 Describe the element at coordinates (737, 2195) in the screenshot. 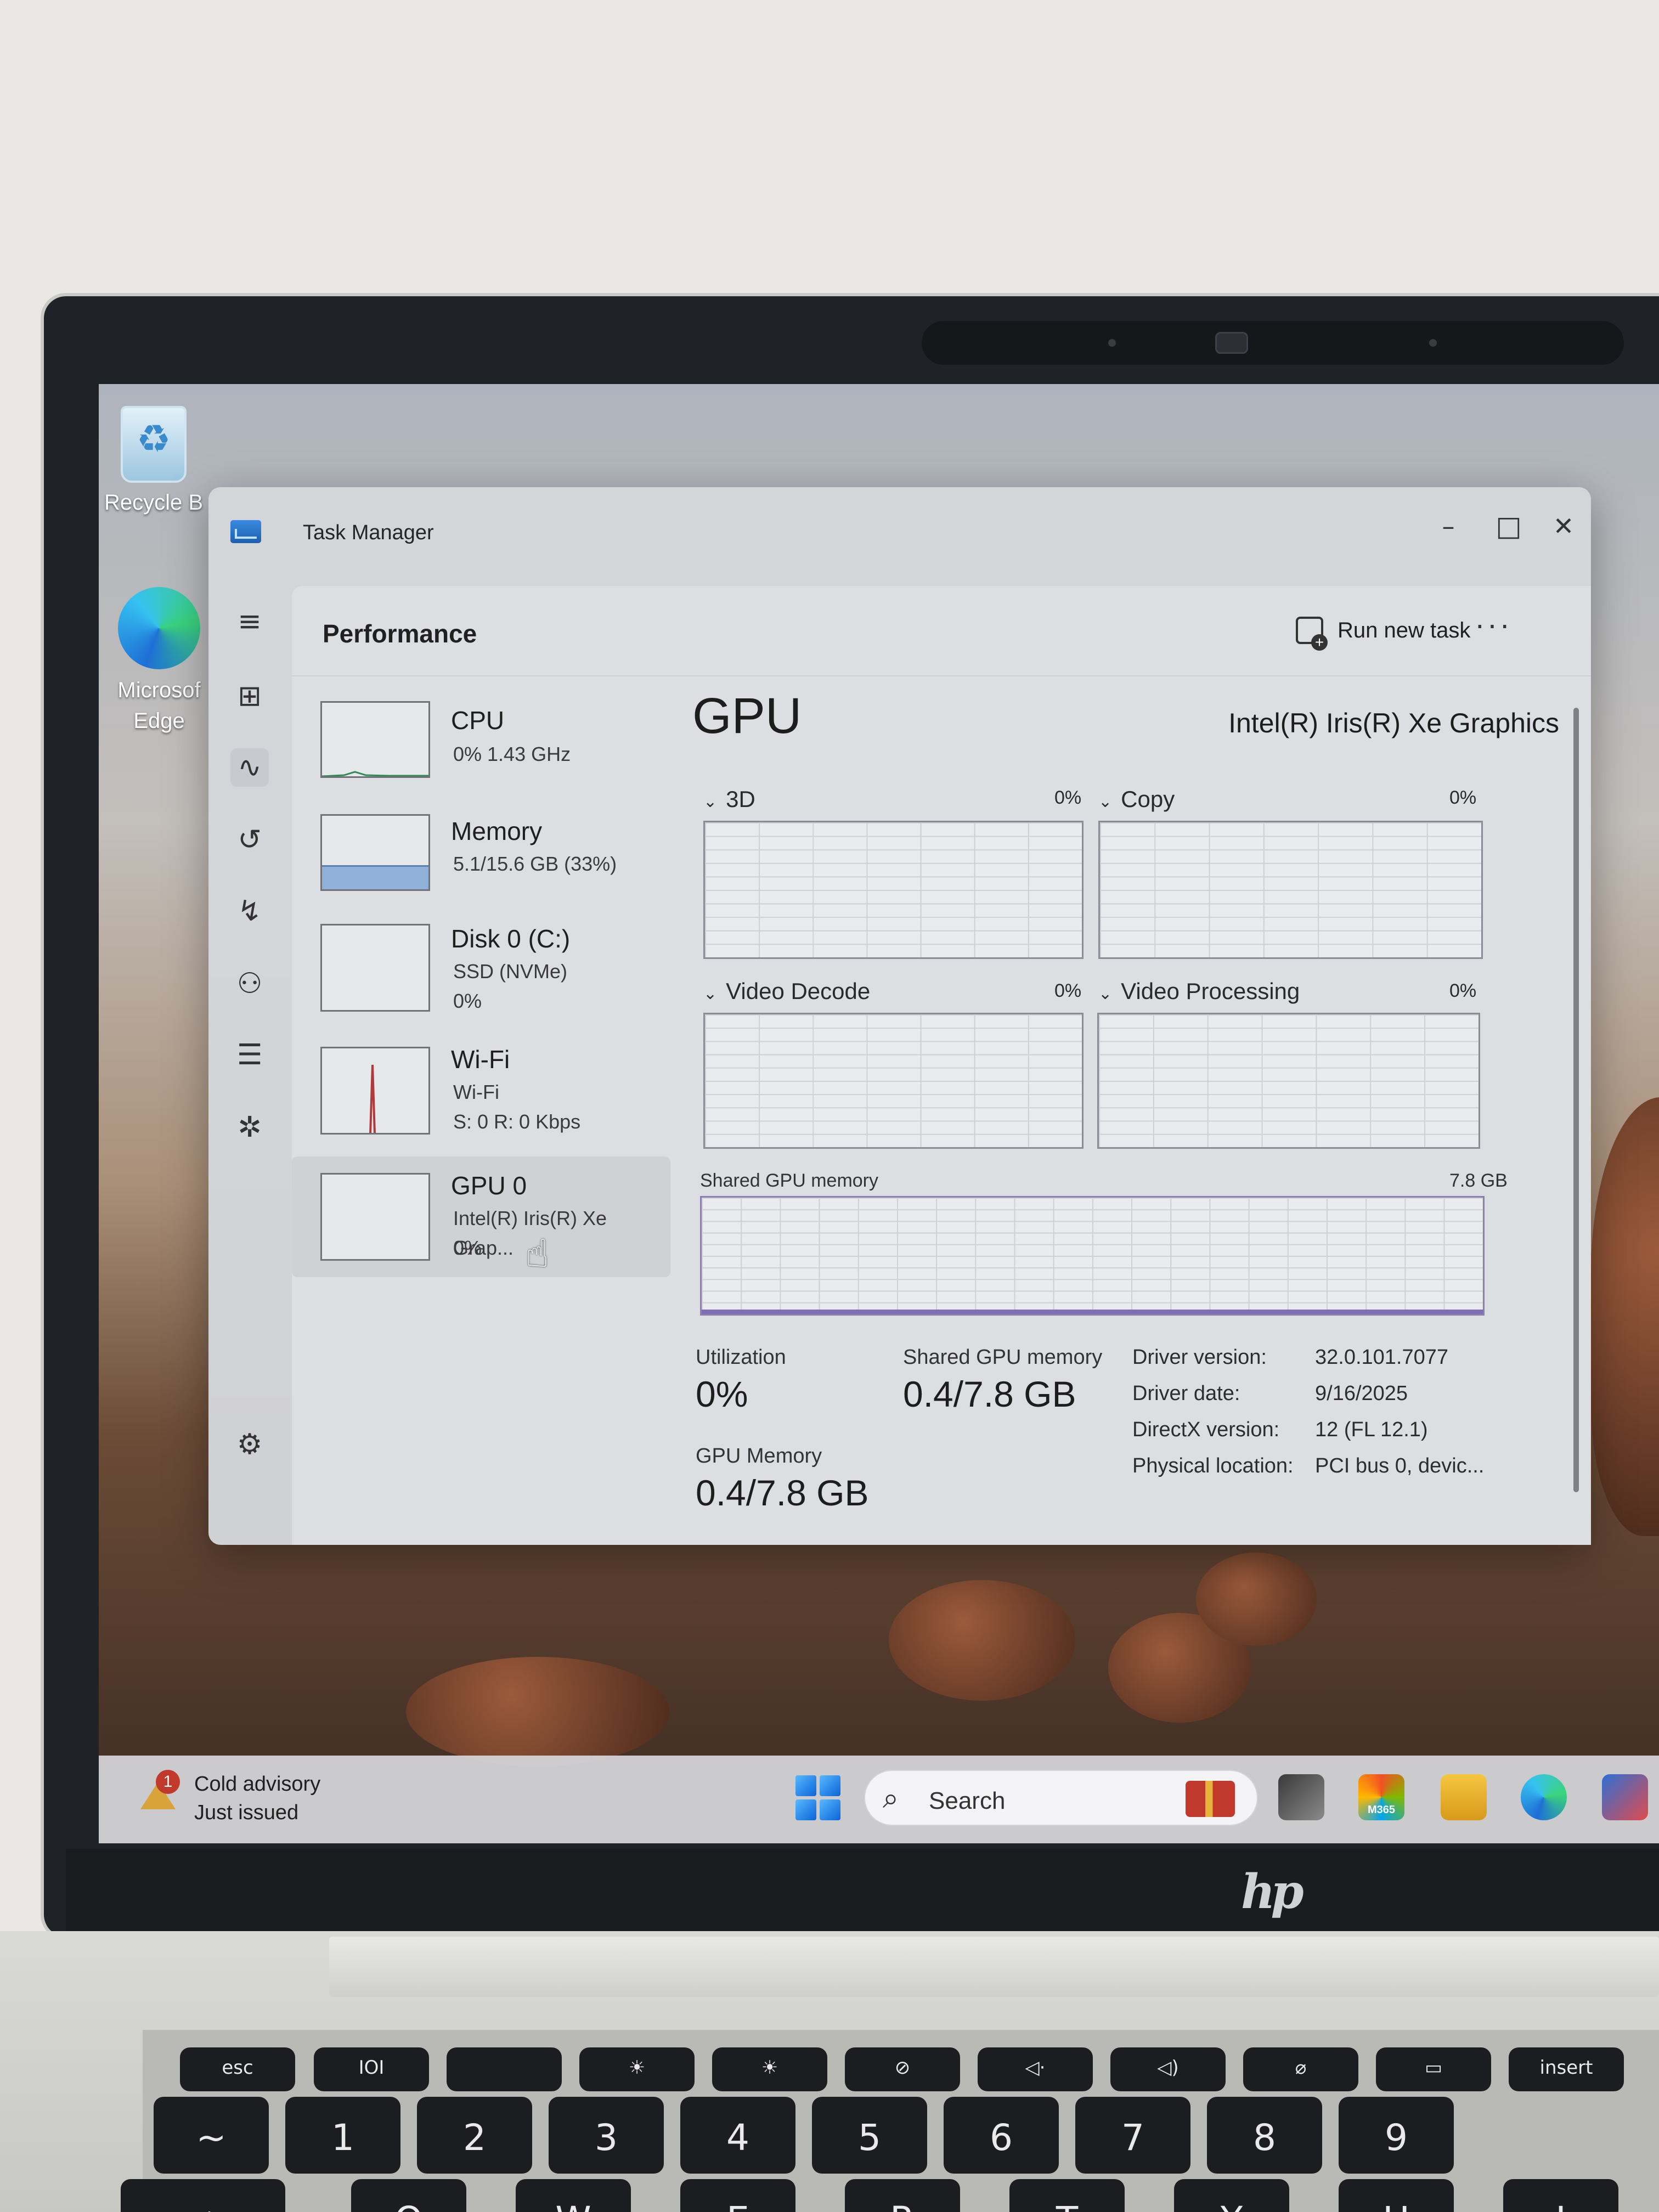

I see `key-e: E` at that location.